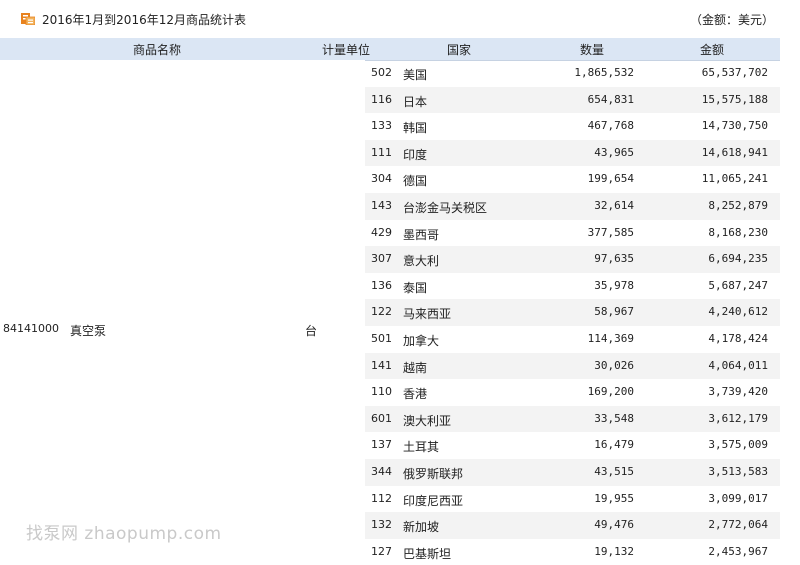 Image resolution: width=800 pixels, height=565 pixels. I want to click on quantity-cell: 30,026, so click(614, 365).